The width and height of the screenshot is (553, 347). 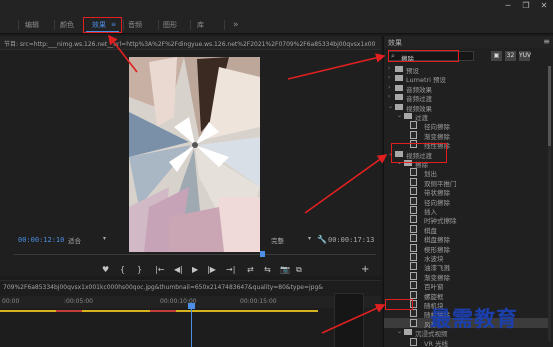 What do you see at coordinates (346, 184) in the screenshot?
I see `arrow-to-video-transitions` at bounding box center [346, 184].